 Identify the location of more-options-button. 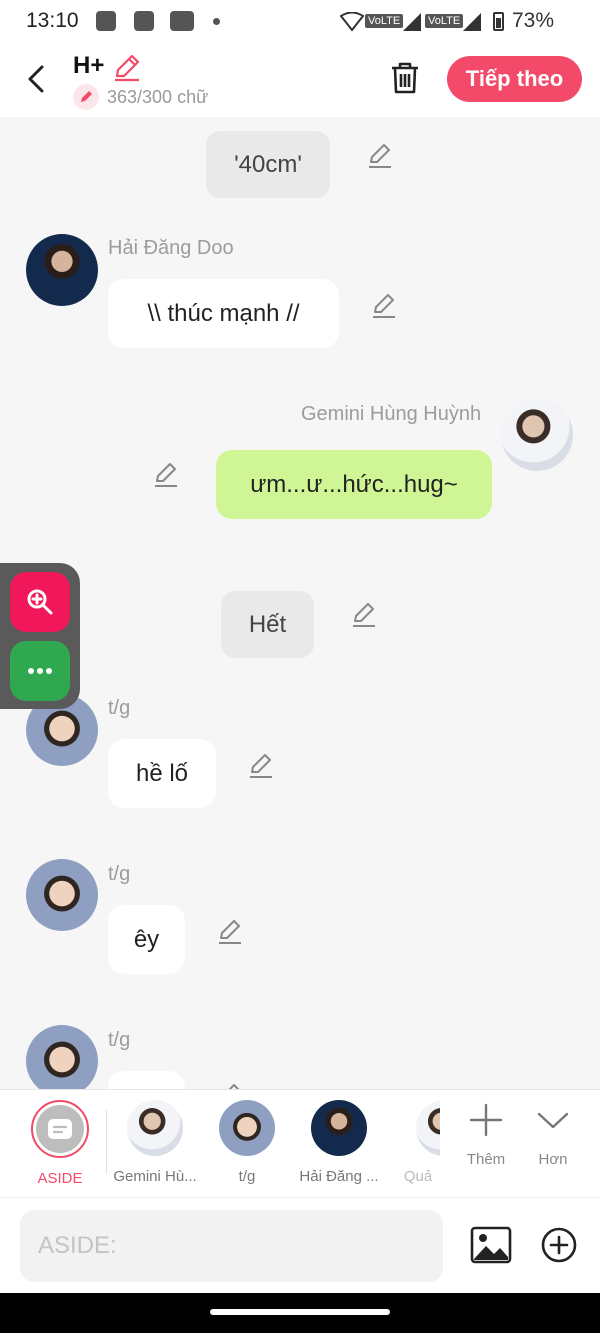
(40, 671).